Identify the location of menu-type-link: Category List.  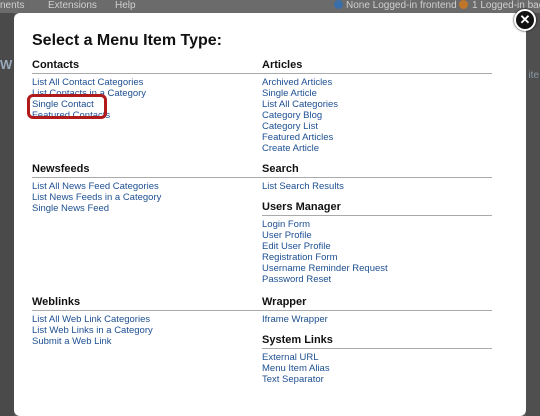
(377, 126).